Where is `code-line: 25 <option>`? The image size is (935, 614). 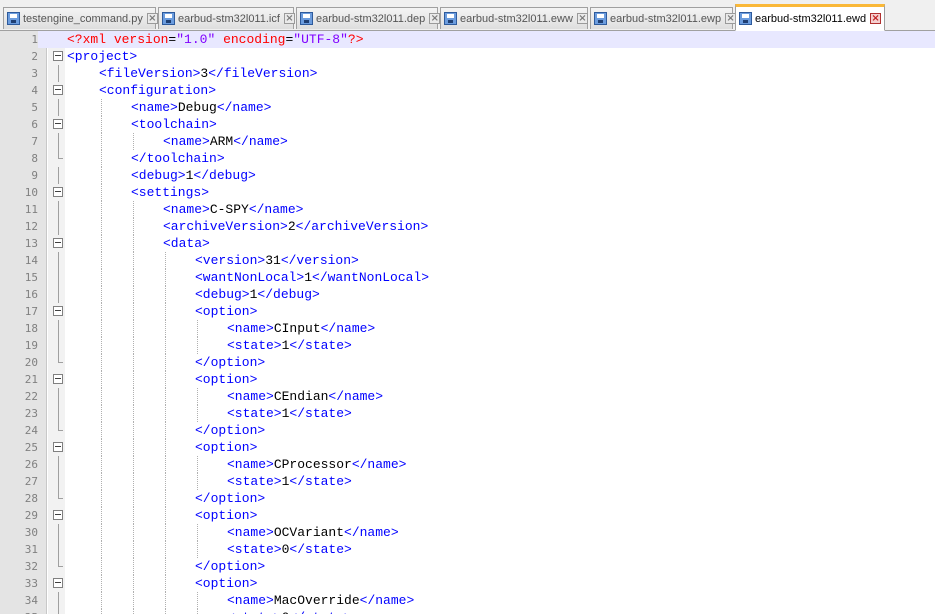 code-line: 25 <option> is located at coordinates (467, 447).